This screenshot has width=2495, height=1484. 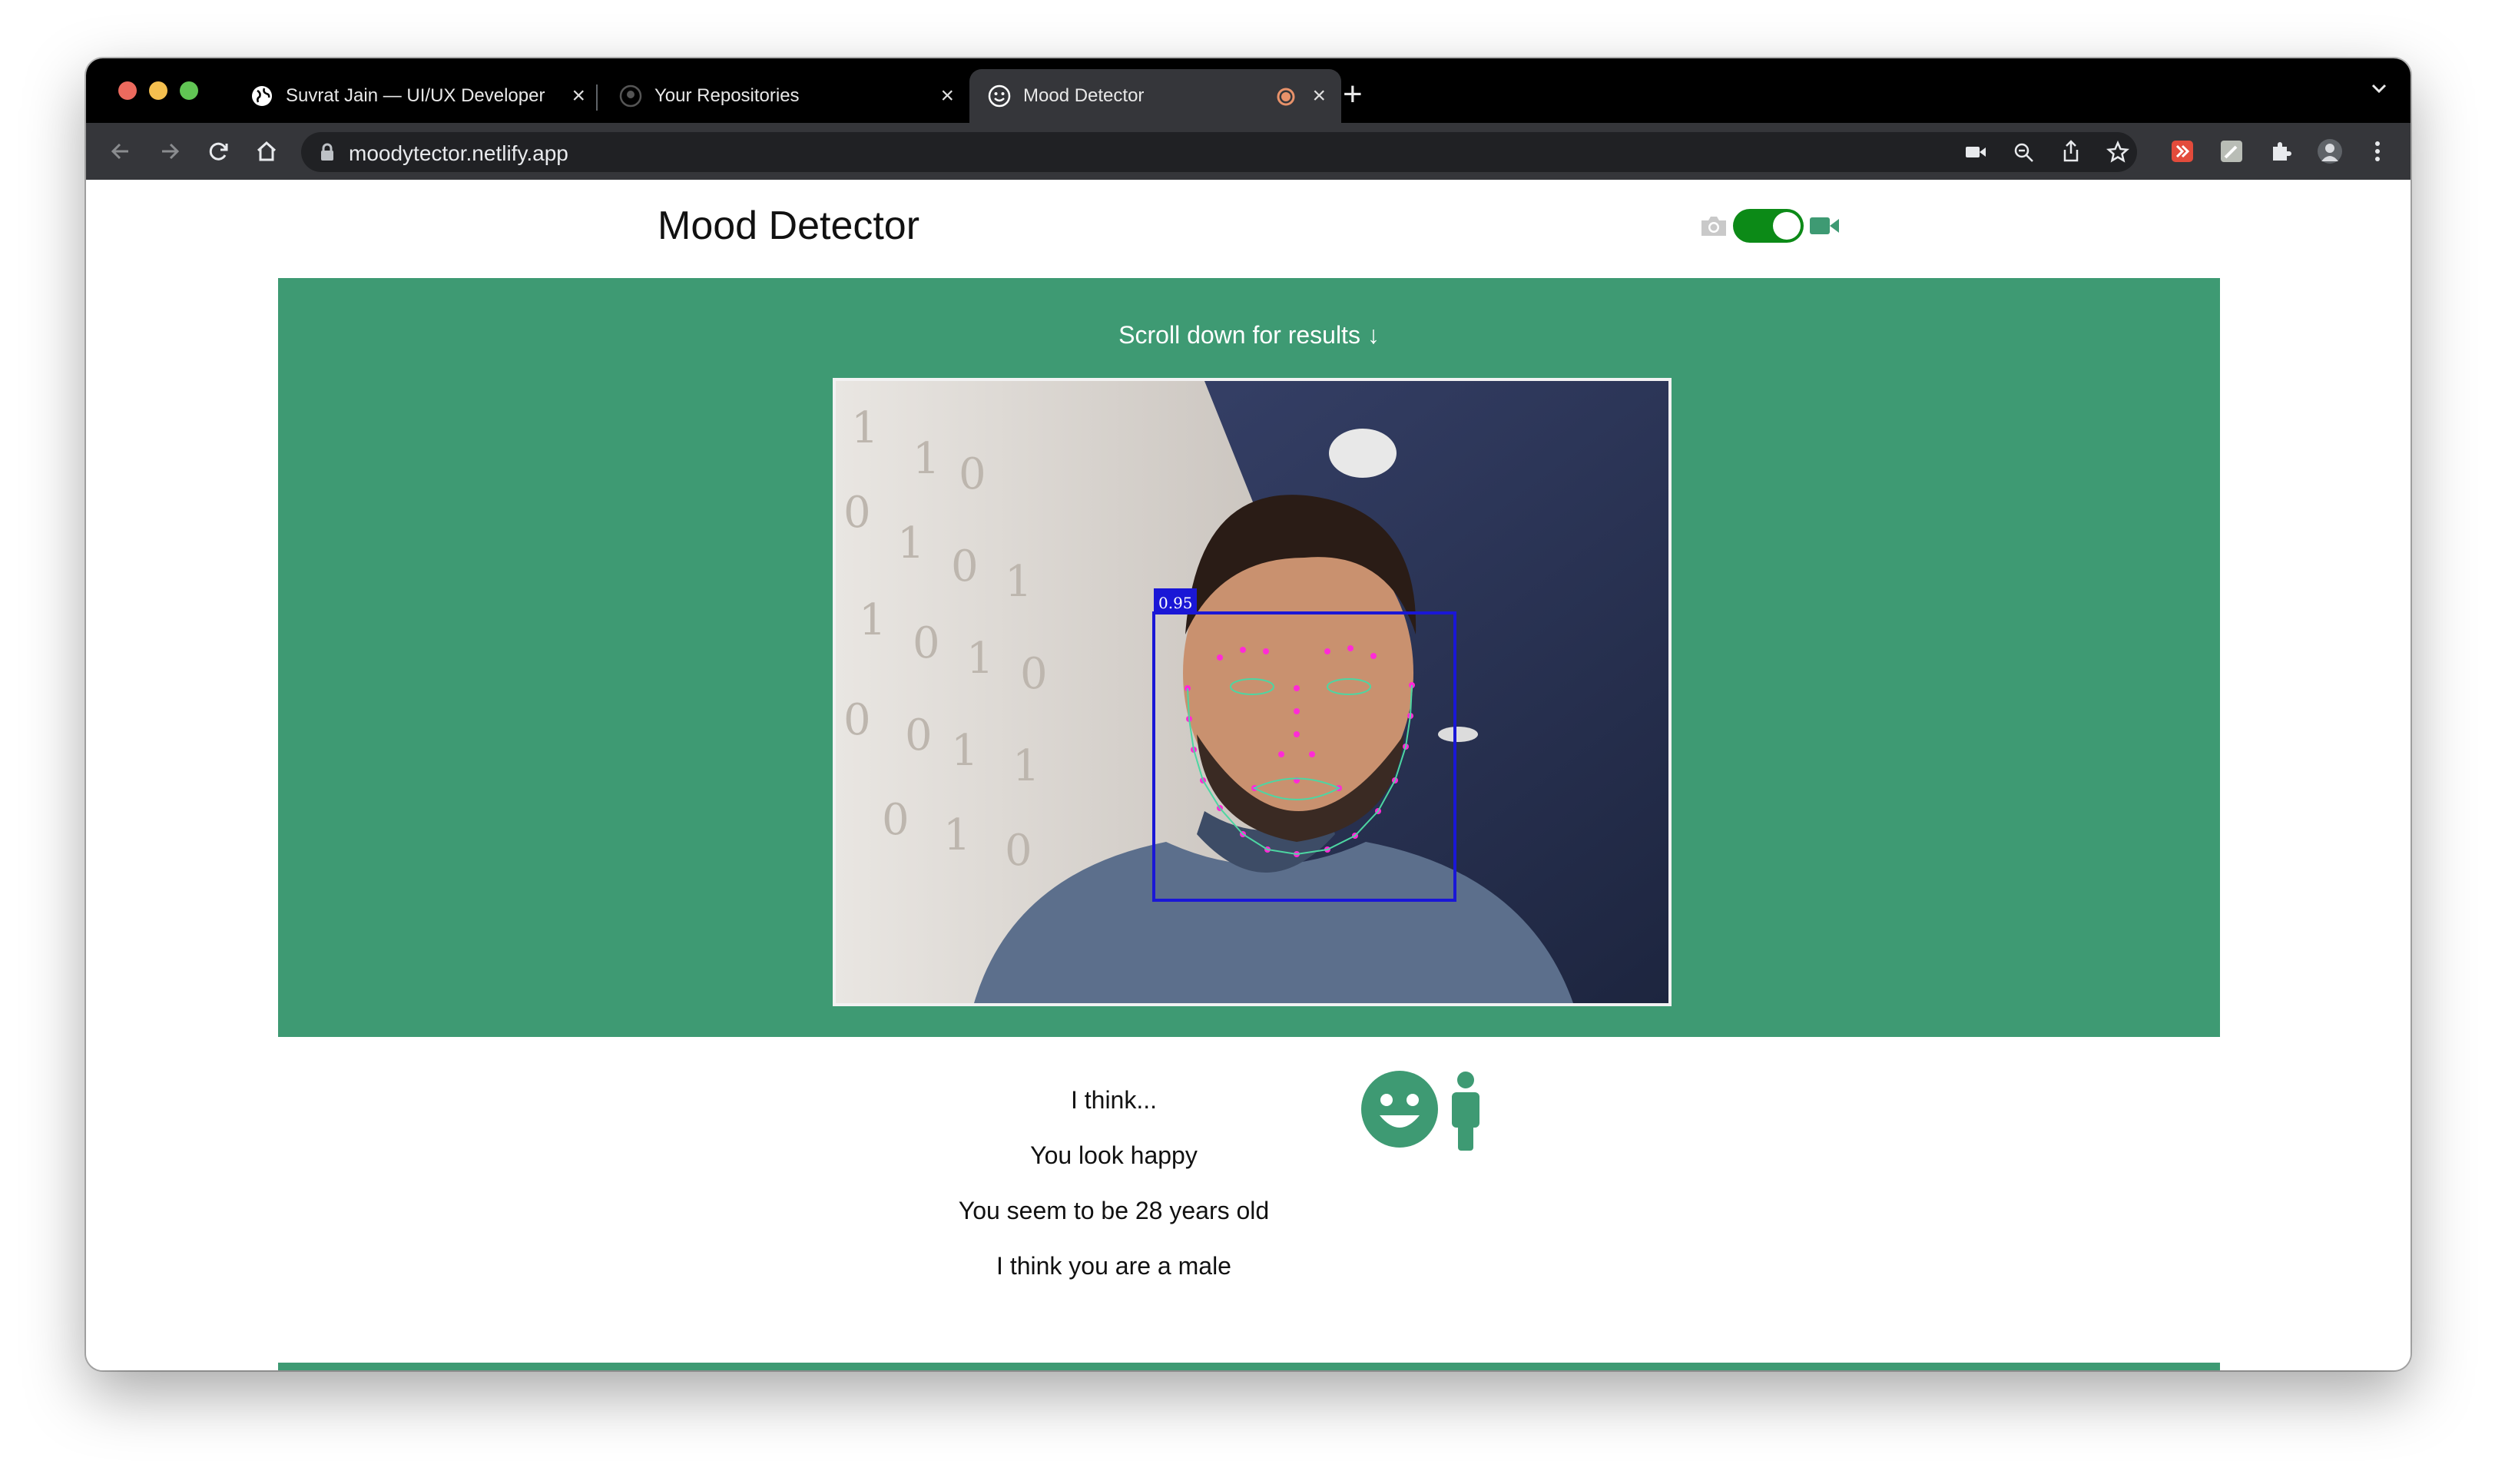 I want to click on arrow-right-icon, so click(x=171, y=151).